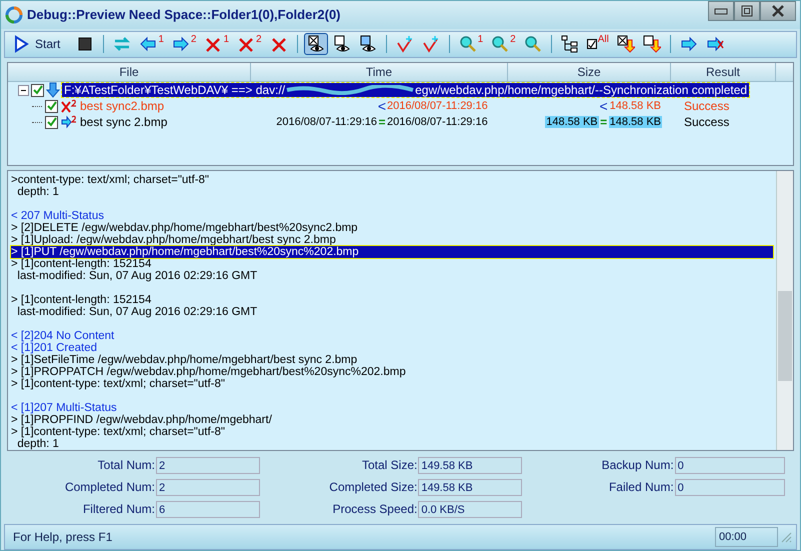 This screenshot has width=801, height=551. Describe the element at coordinates (173, 240) in the screenshot. I see `log-line: > [1]Upload: /egw/webdav.php/home/mgebhart/best sync 2.bmp` at that location.